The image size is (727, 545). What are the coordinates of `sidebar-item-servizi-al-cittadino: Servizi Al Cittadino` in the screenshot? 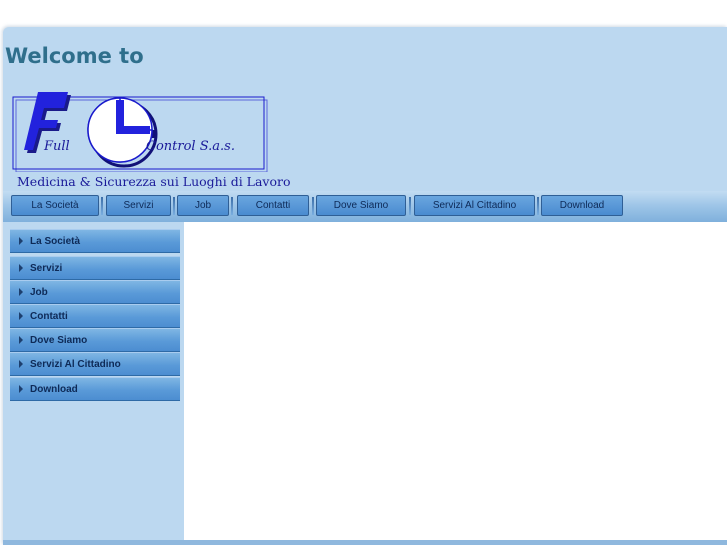 It's located at (95, 364).